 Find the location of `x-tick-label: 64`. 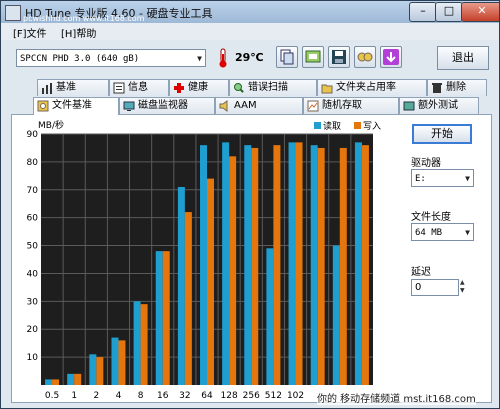

x-tick-label: 64 is located at coordinates (207, 396).